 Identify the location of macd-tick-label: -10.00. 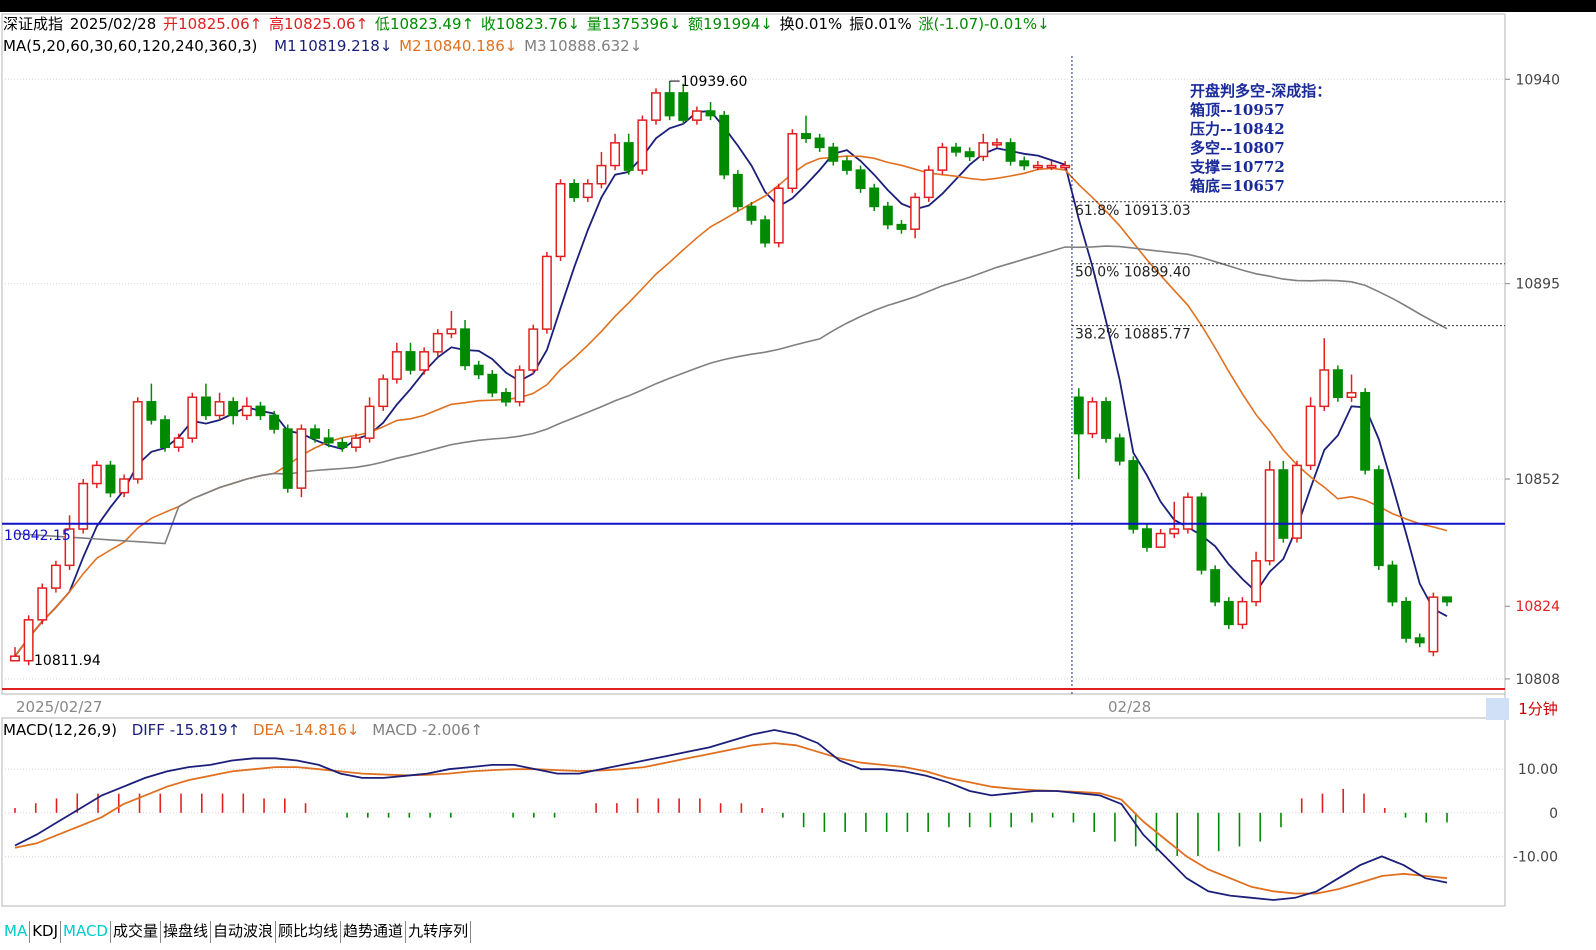
(1535, 857).